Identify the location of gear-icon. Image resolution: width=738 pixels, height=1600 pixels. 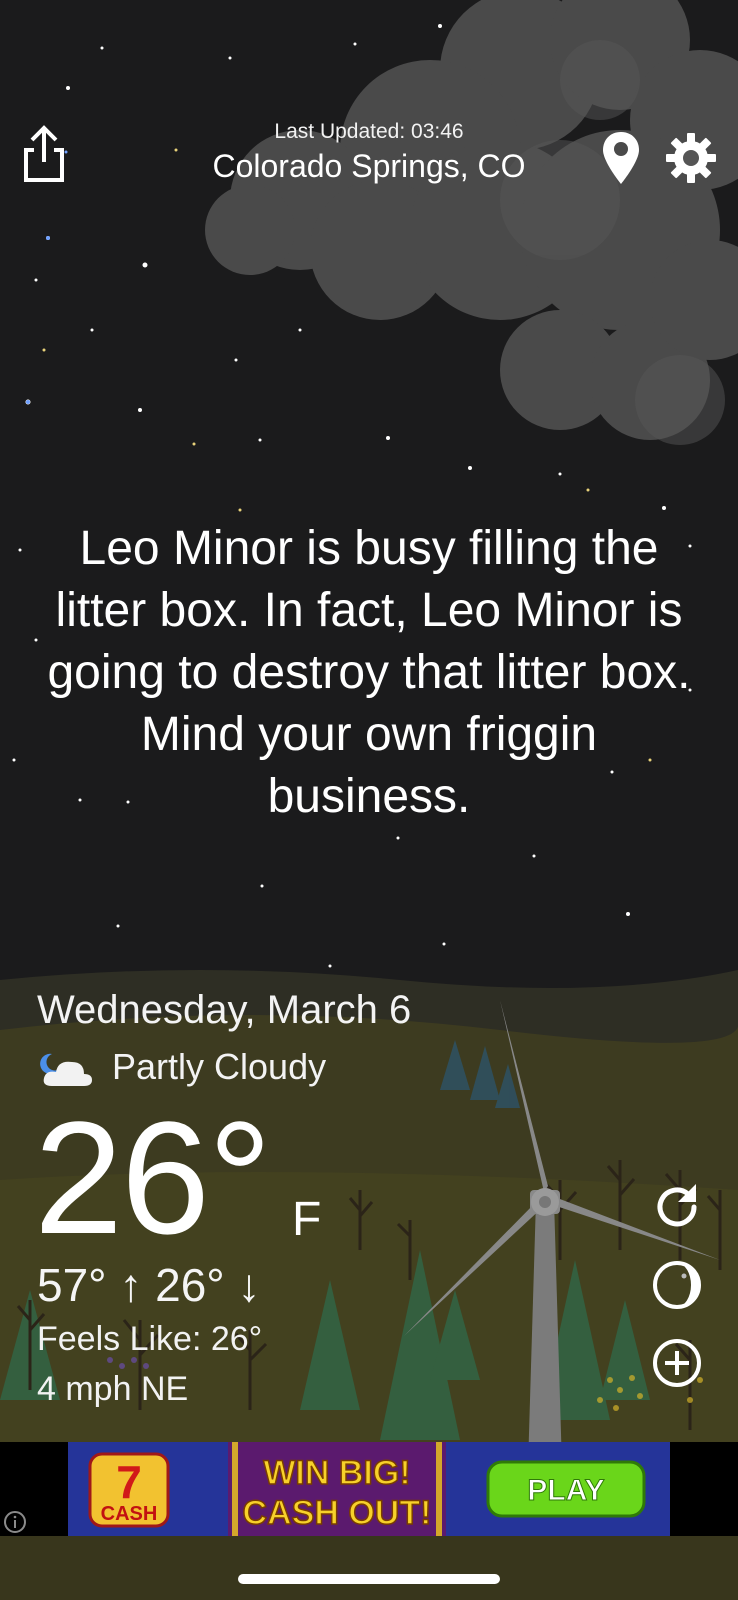
(691, 158).